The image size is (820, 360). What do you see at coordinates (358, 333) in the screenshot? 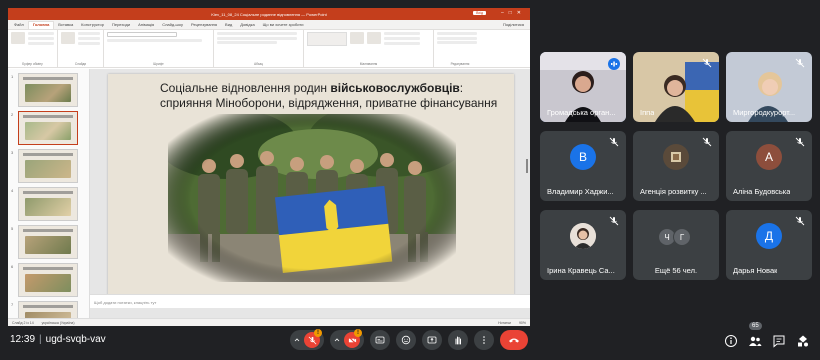
I see `warning-icon: !` at bounding box center [358, 333].